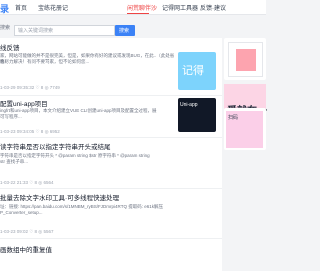 The height and width of the screenshot is (271, 320). What do you see at coordinates (90, 47) in the screenshot?
I see `post-title: 线反馈` at bounding box center [90, 47].